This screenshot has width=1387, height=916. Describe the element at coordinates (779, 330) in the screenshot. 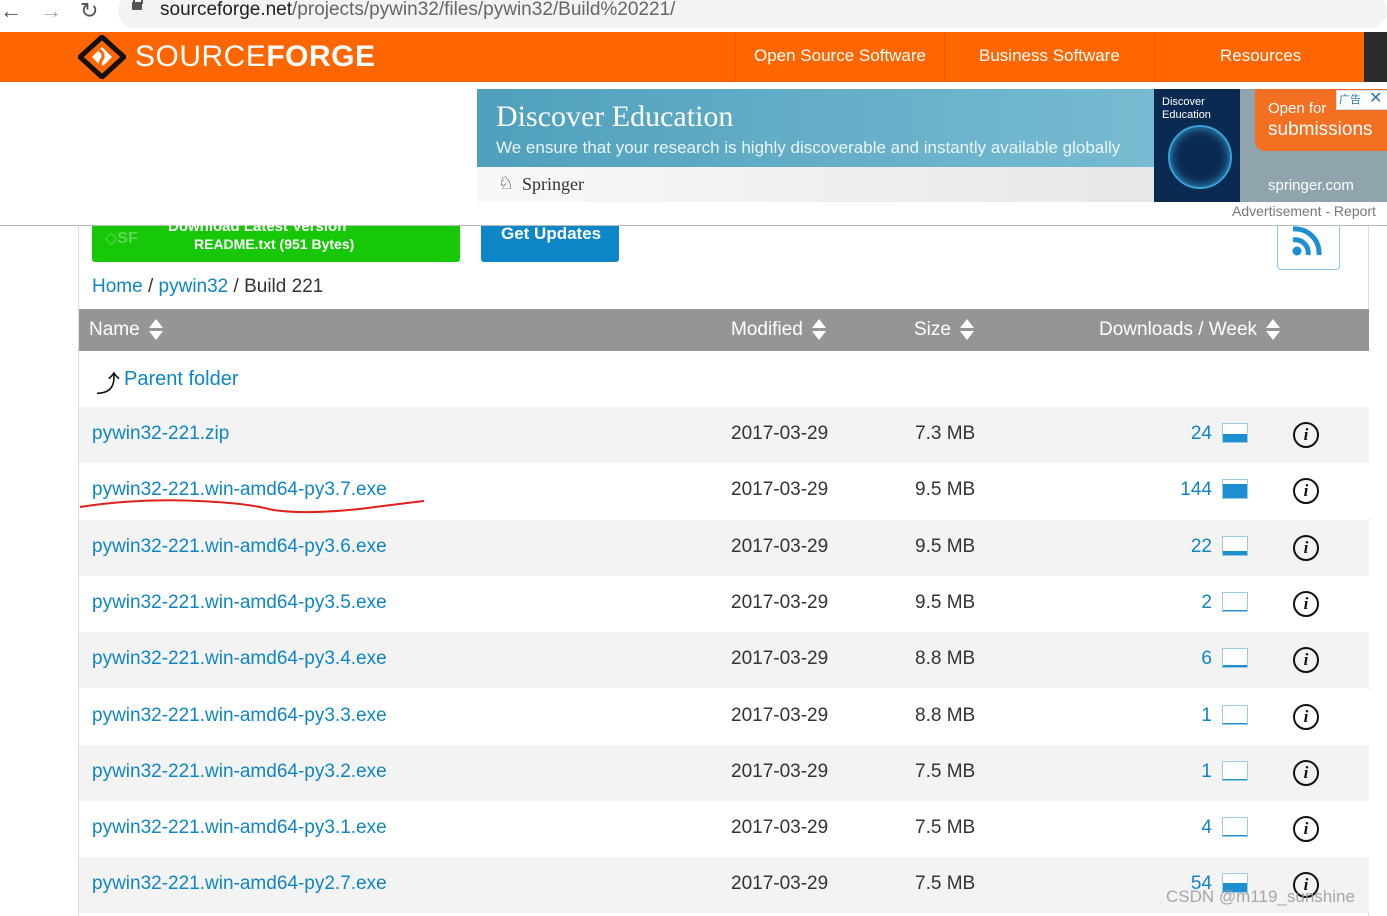

I see `column-header-modified: Modified` at that location.